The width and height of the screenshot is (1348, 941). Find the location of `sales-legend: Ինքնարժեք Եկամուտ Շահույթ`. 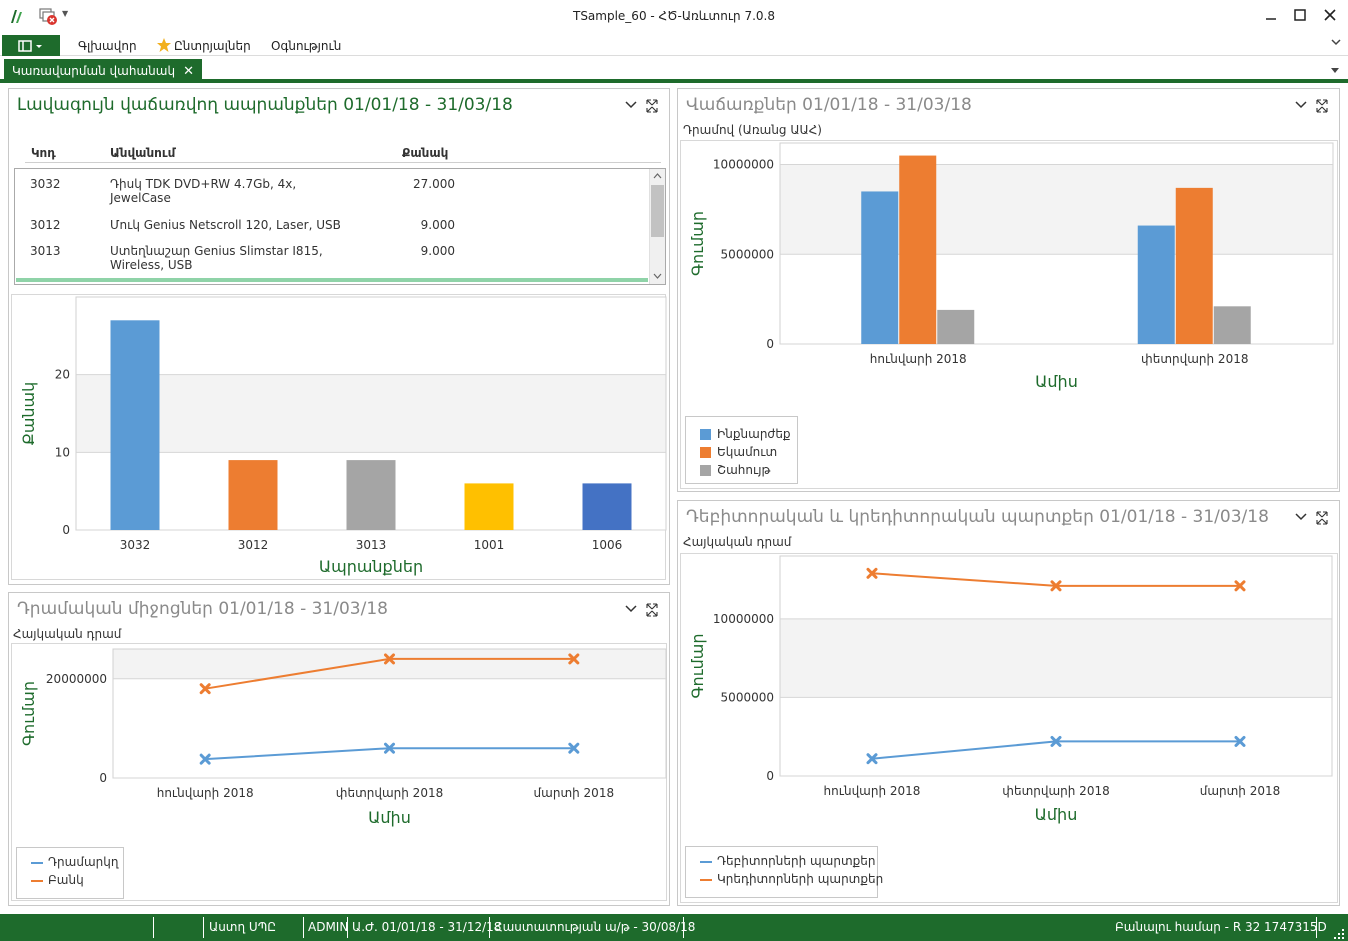

sales-legend: Ինքնարժեք Եկամուտ Շահույթ is located at coordinates (741, 450).